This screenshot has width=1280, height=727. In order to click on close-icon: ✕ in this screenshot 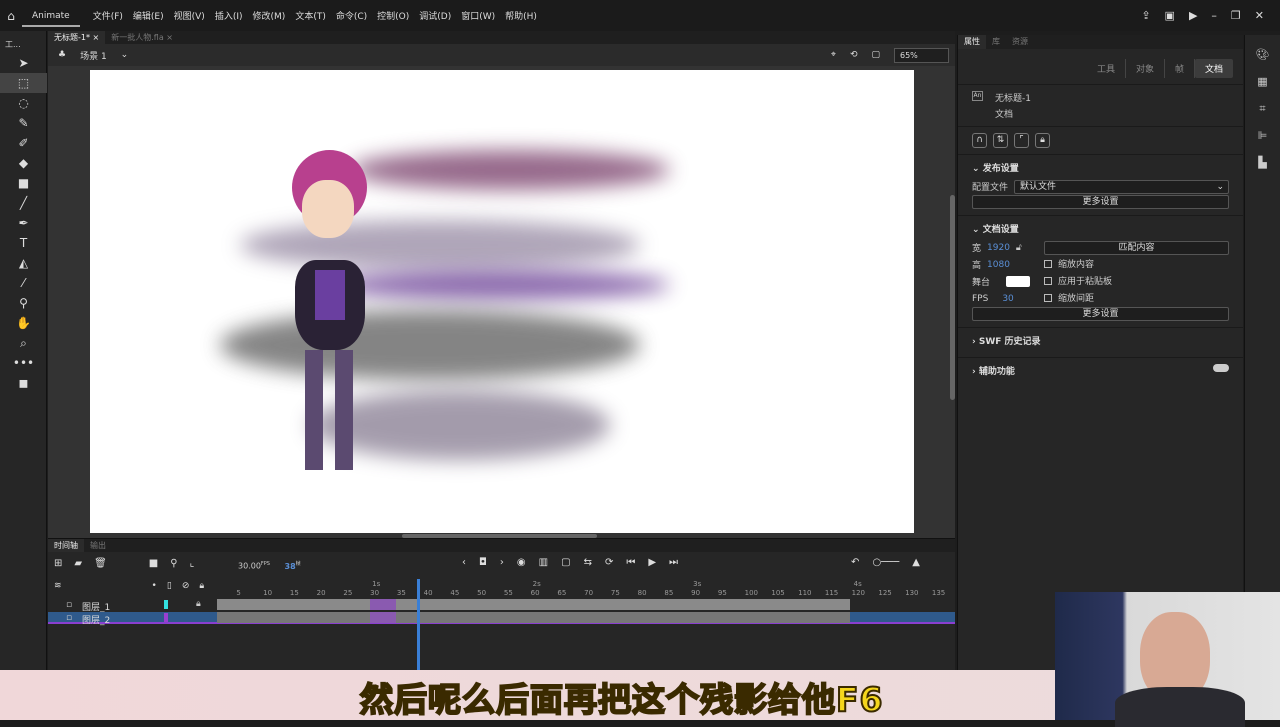, I will do `click(1259, 15)`.